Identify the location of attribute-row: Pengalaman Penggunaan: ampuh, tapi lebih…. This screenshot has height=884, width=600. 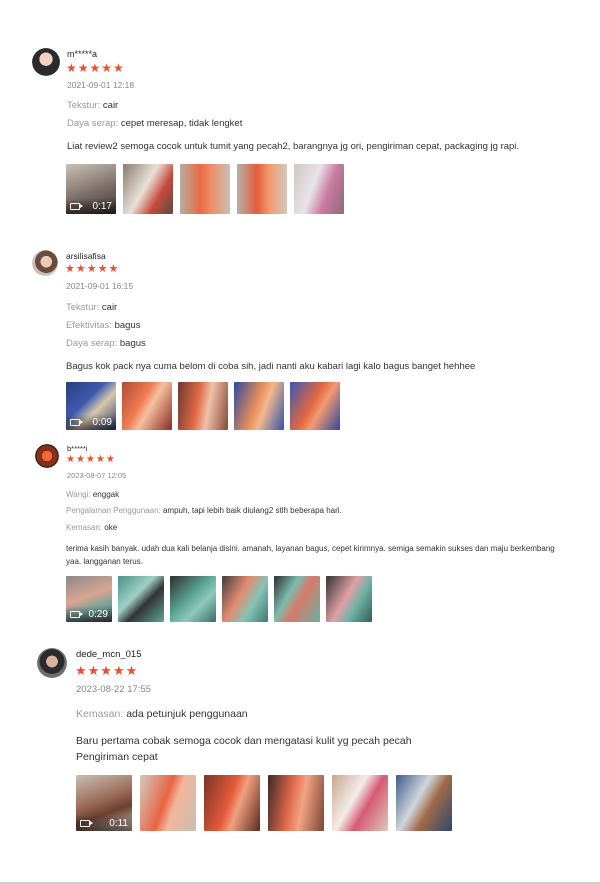
(204, 510).